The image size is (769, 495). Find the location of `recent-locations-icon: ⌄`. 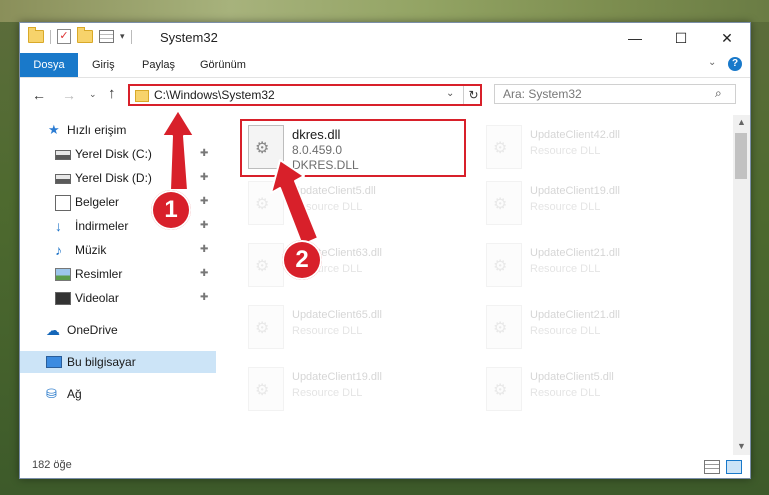

recent-locations-icon: ⌄ is located at coordinates (93, 94).